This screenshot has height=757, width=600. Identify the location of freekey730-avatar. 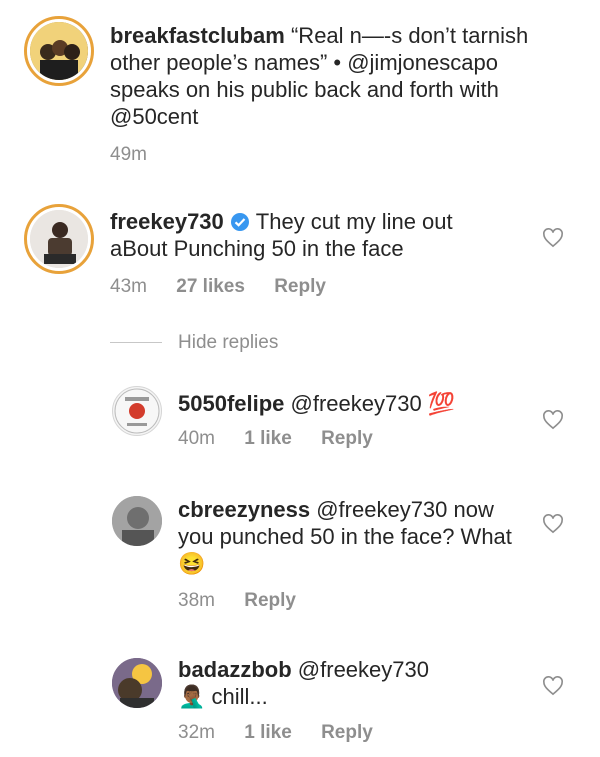
(59, 239).